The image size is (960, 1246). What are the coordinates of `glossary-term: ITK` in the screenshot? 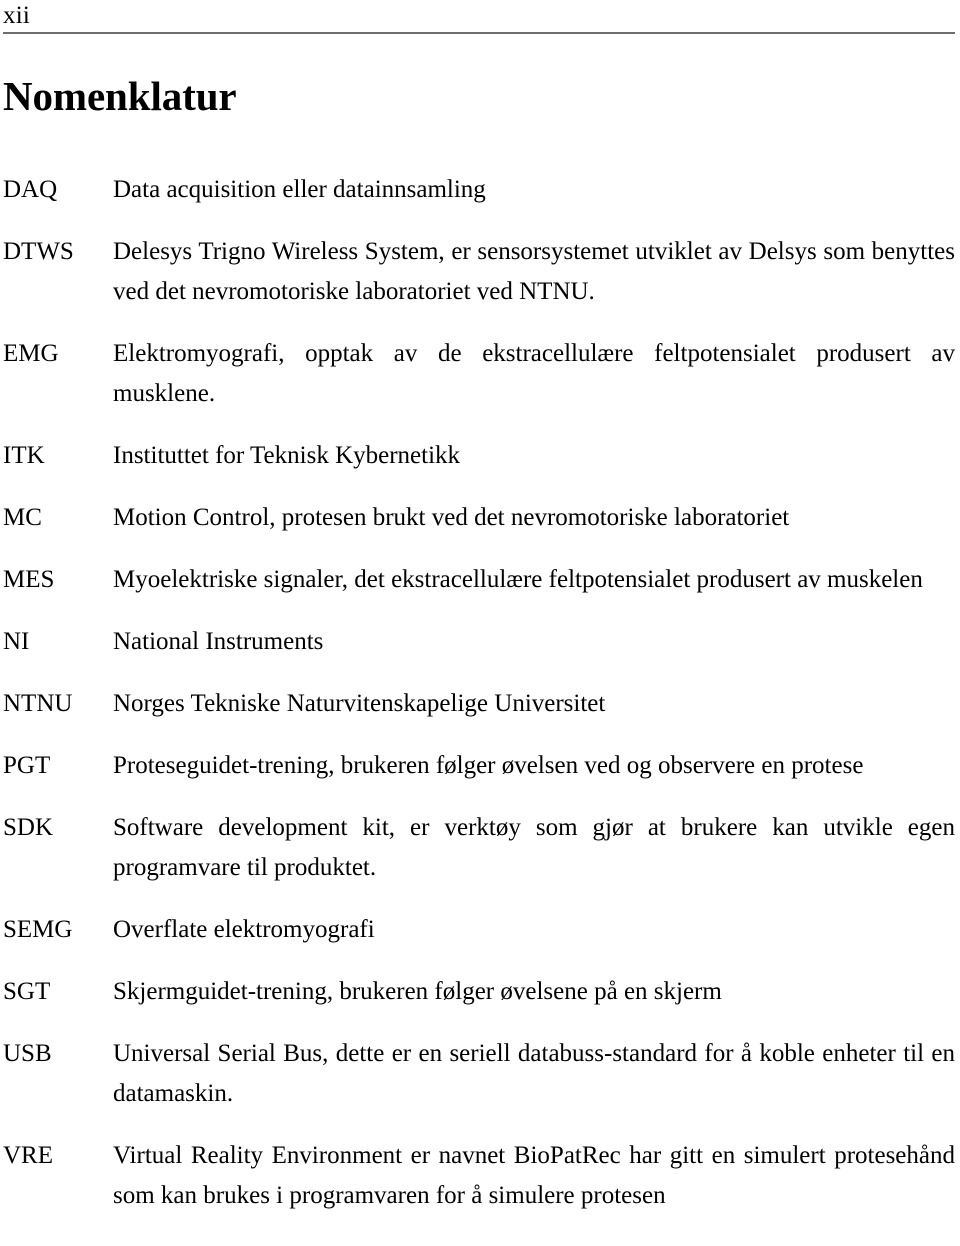 It's located at (24, 455).